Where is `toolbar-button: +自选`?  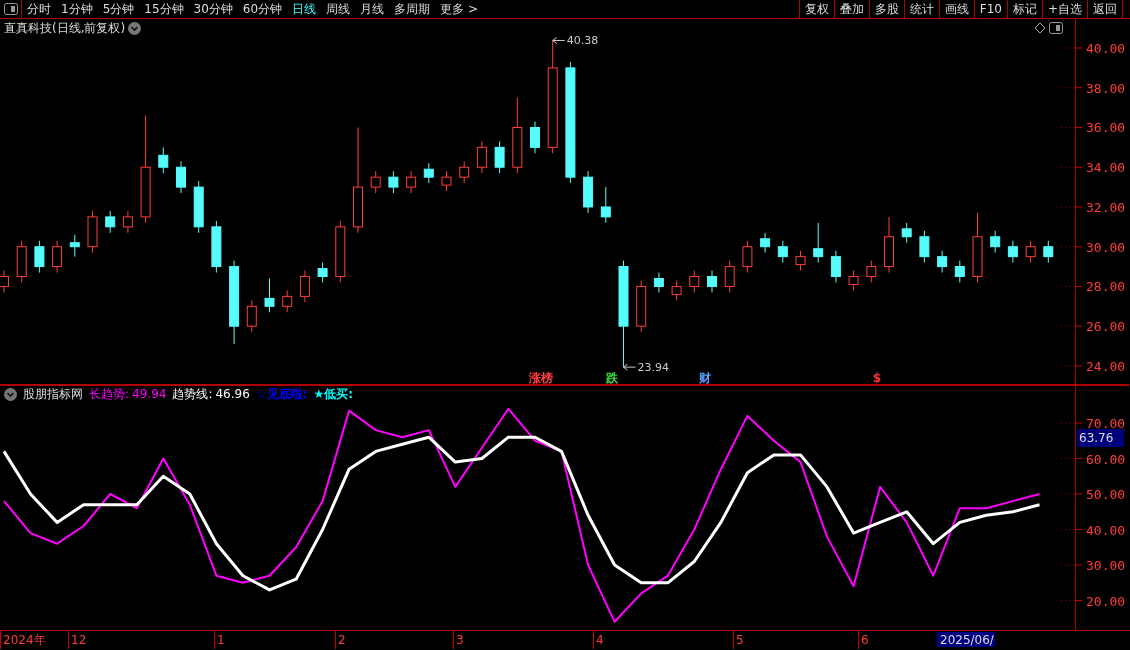 toolbar-button: +自选 is located at coordinates (1064, 9).